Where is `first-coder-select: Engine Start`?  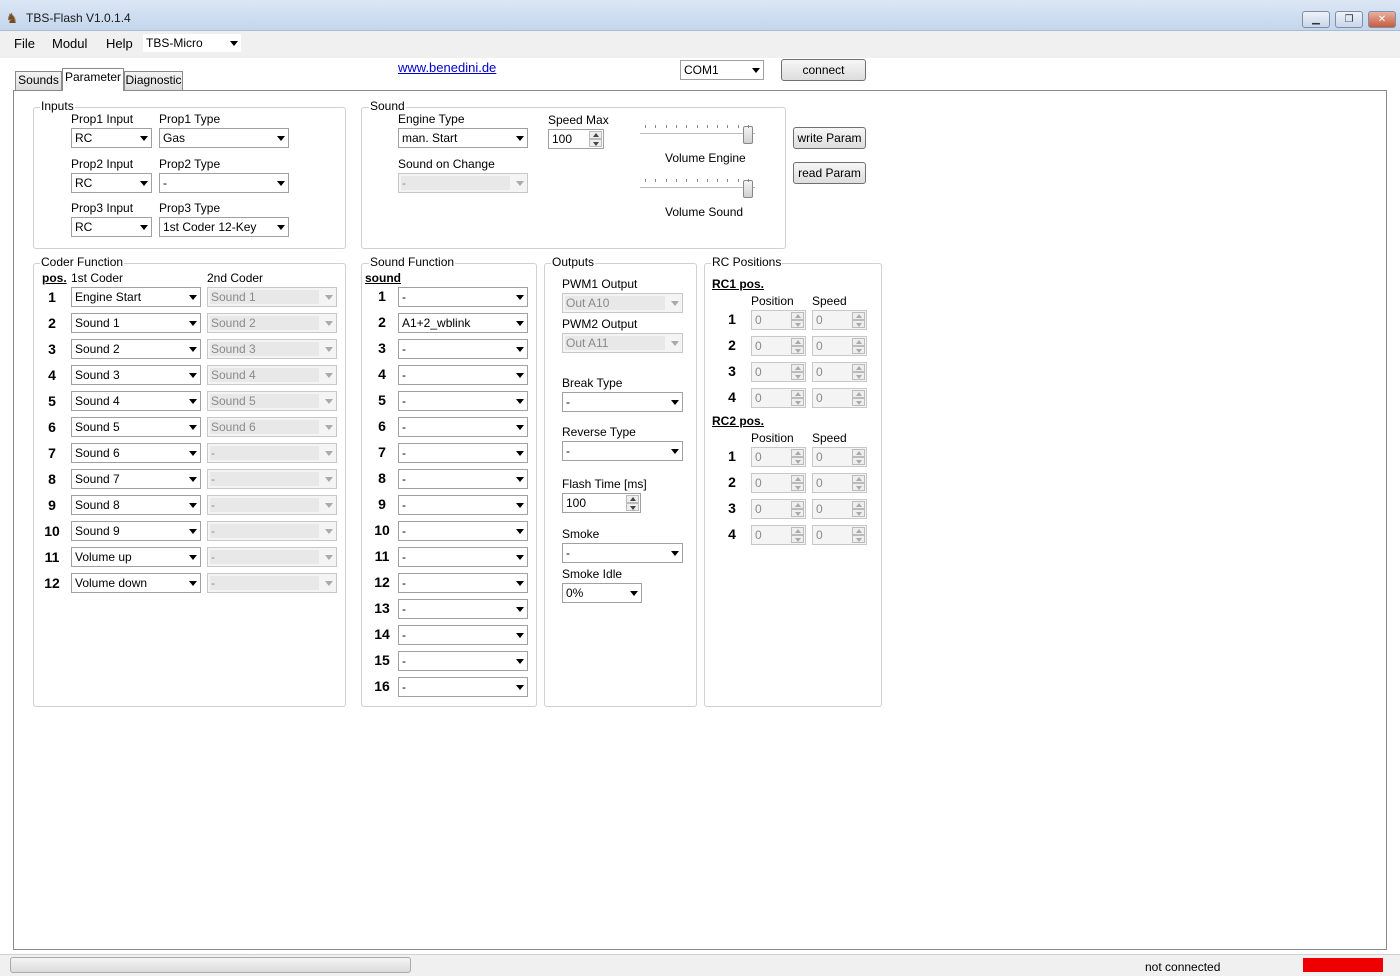
first-coder-select: Engine Start is located at coordinates (136, 297).